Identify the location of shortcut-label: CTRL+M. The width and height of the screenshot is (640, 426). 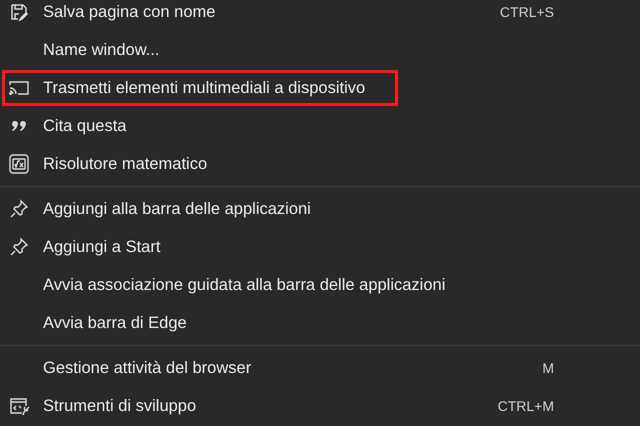
(526, 406).